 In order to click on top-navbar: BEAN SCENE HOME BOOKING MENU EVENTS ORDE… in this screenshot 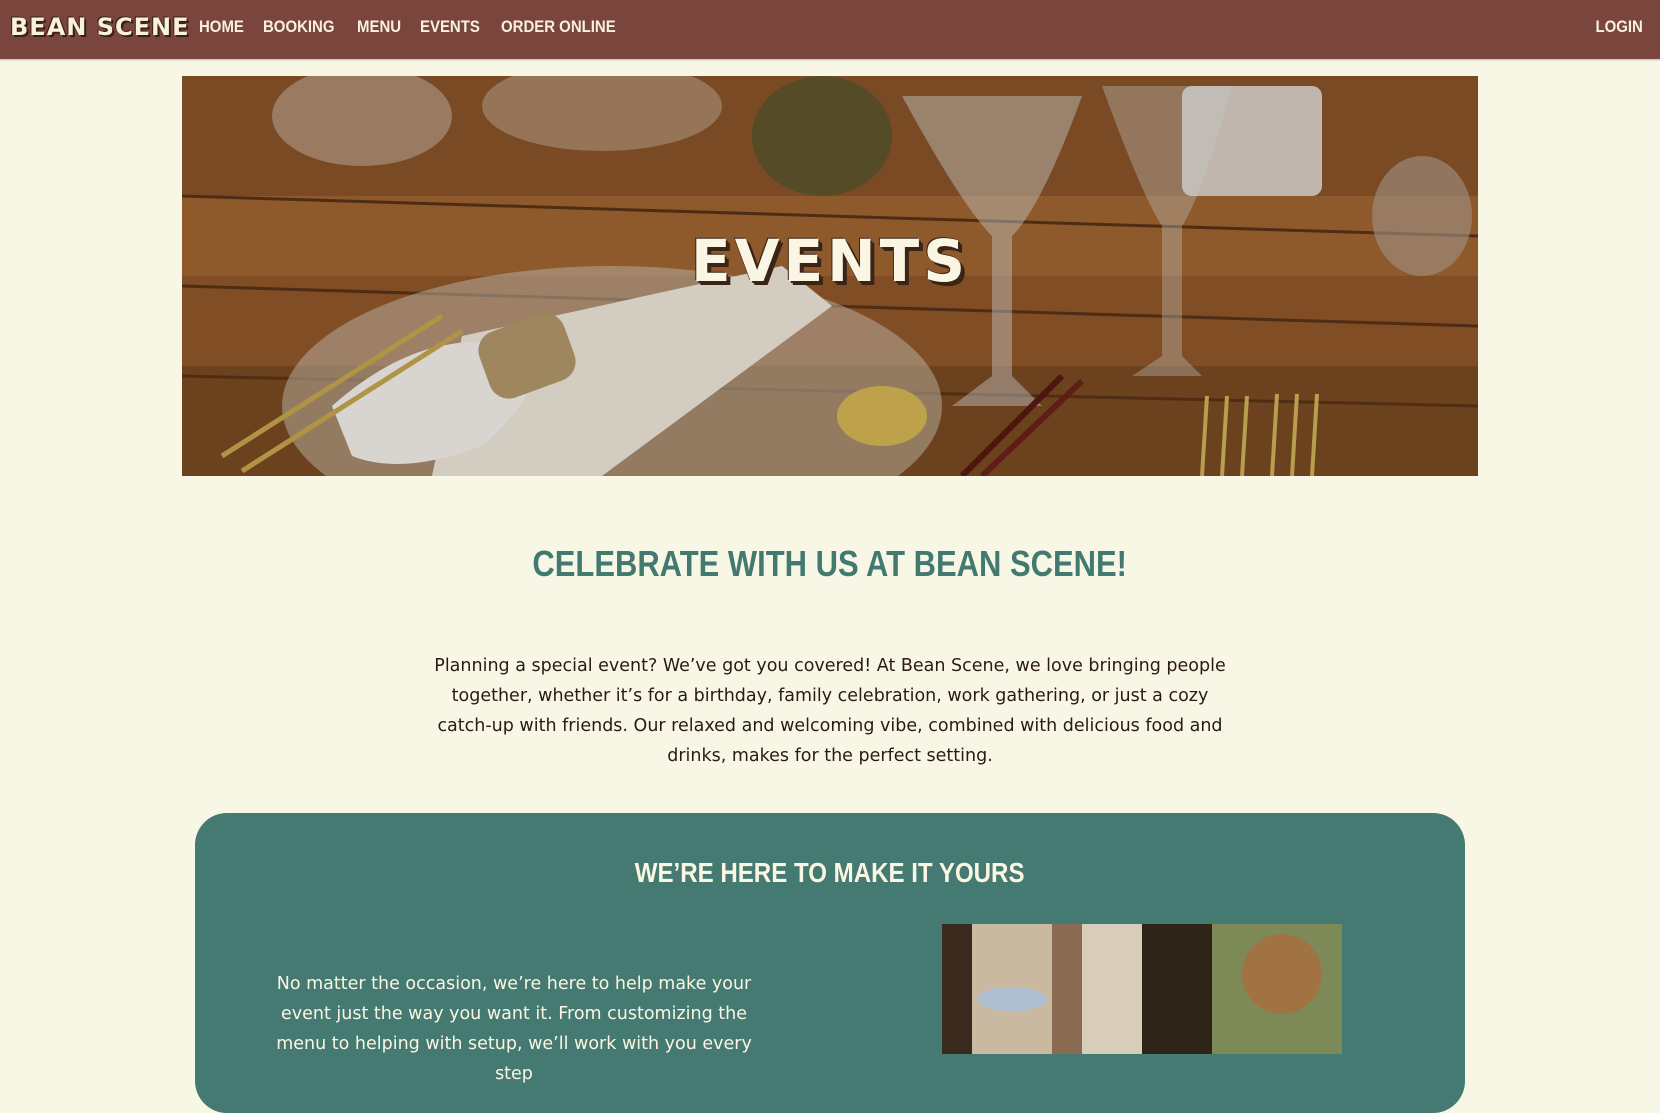, I will do `click(830, 29)`.